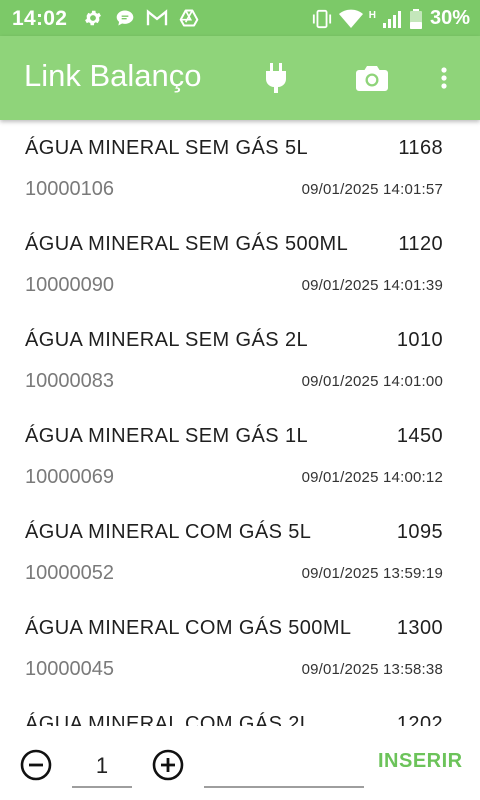  What do you see at coordinates (166, 436) in the screenshot?
I see `item-name: ÁGUA MINERAL SEM GÁS 1L` at bounding box center [166, 436].